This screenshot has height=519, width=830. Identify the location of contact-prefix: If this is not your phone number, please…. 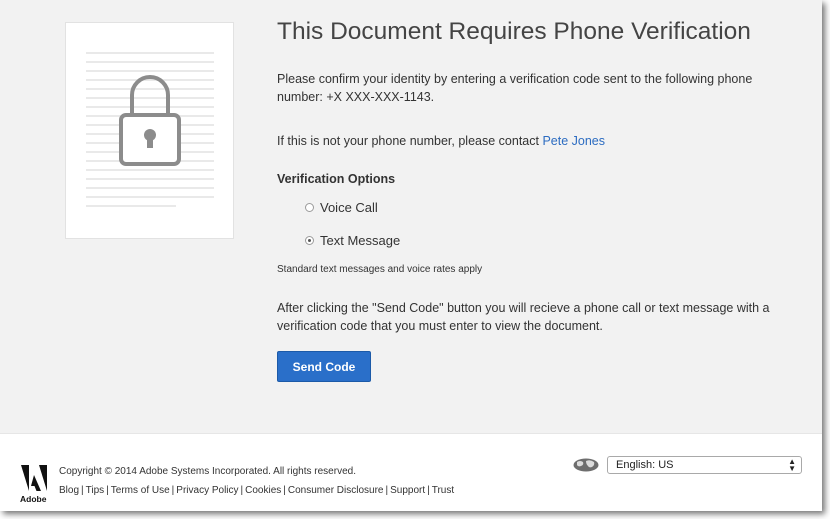
(410, 141).